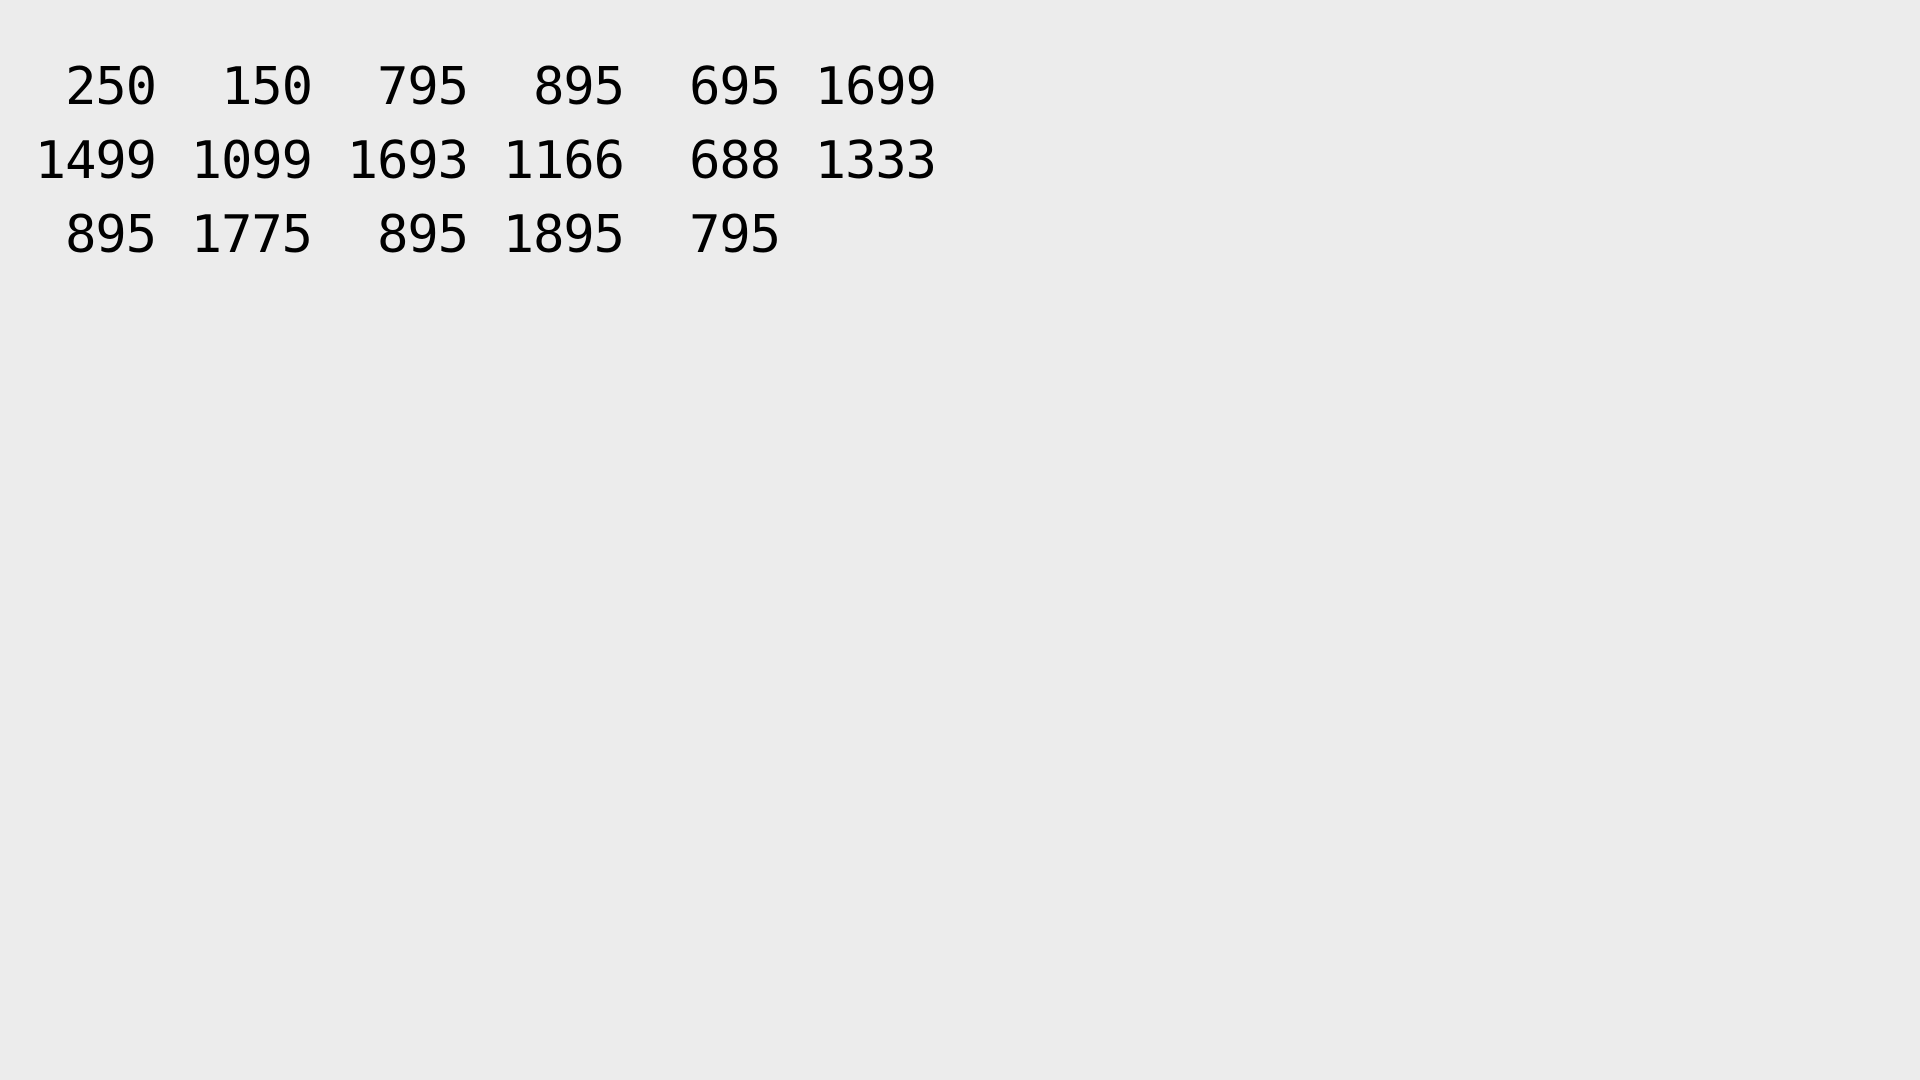  Describe the element at coordinates (735, 87) in the screenshot. I see `output-value: 695` at that location.